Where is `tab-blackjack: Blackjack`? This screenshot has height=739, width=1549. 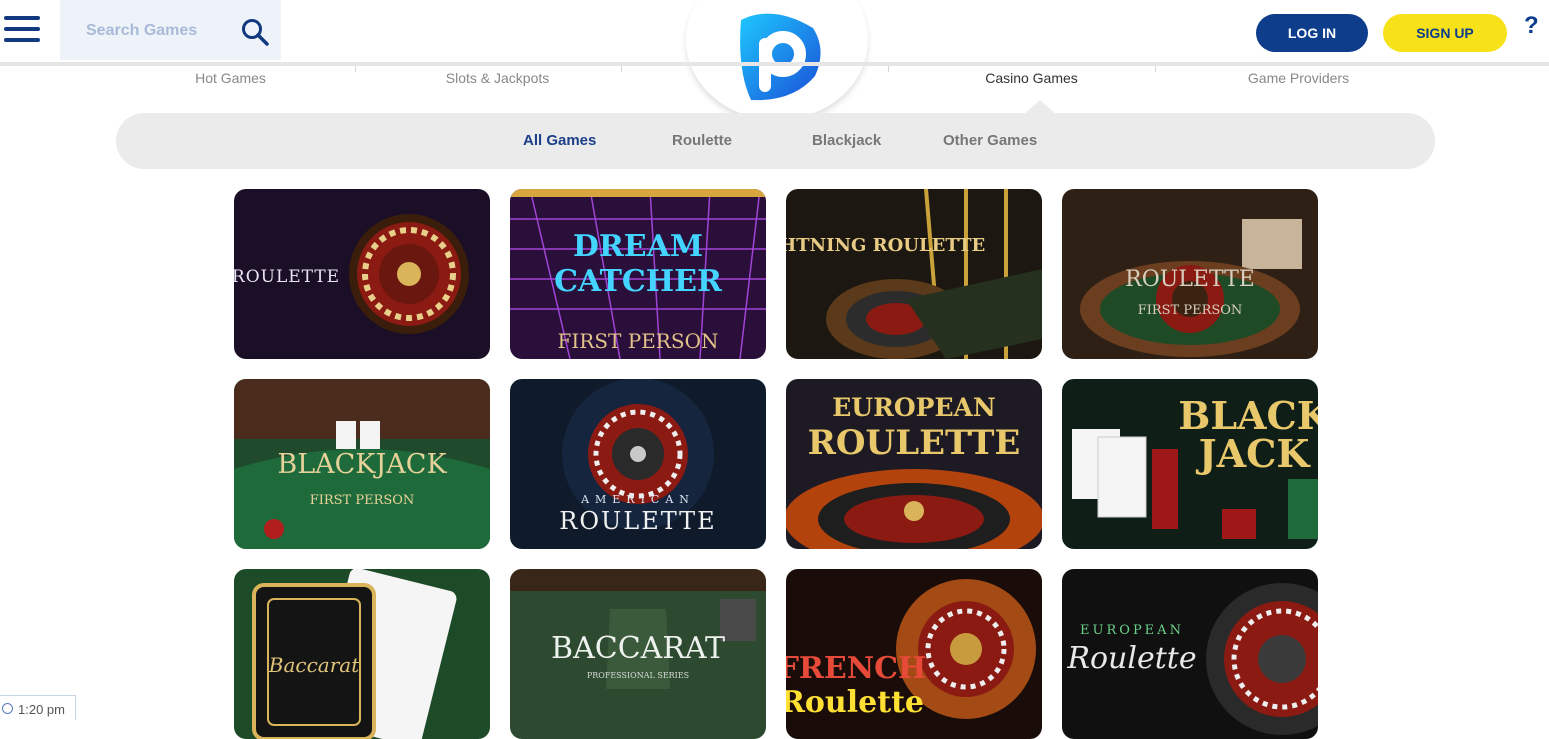 tab-blackjack: Blackjack is located at coordinates (846, 140).